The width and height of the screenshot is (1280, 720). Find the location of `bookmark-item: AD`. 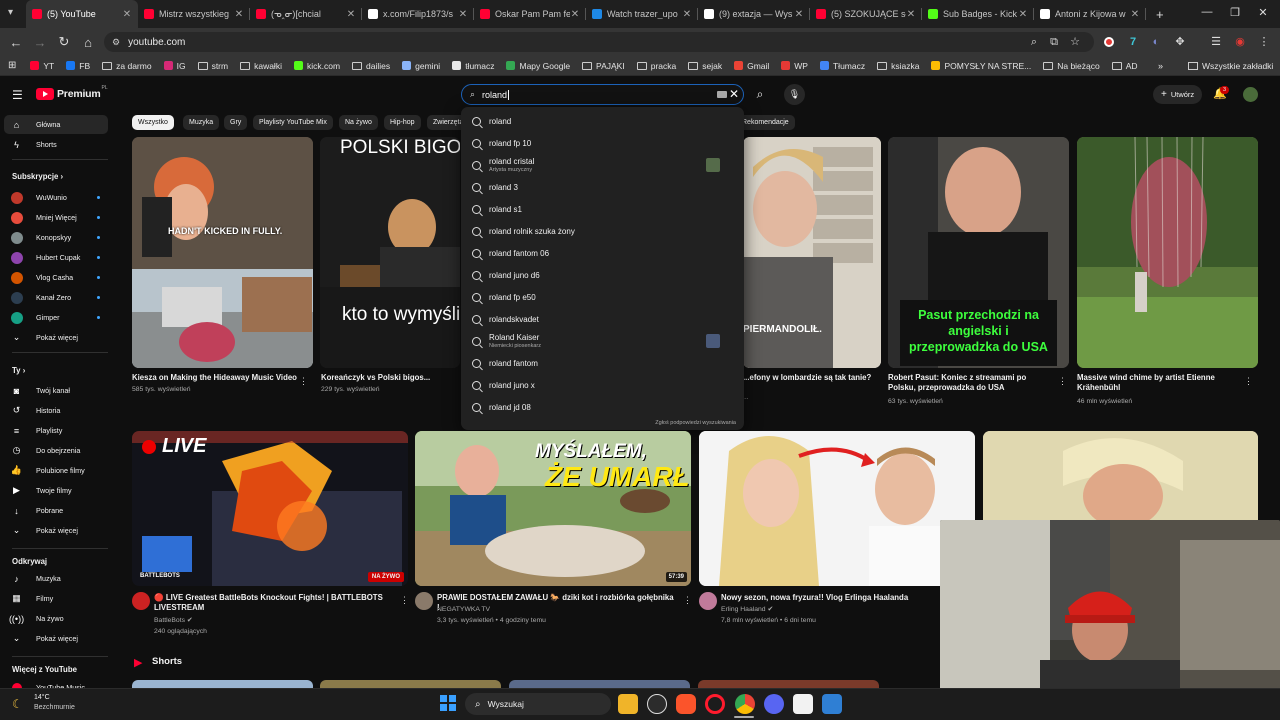

bookmark-item: AD is located at coordinates (1124, 66).